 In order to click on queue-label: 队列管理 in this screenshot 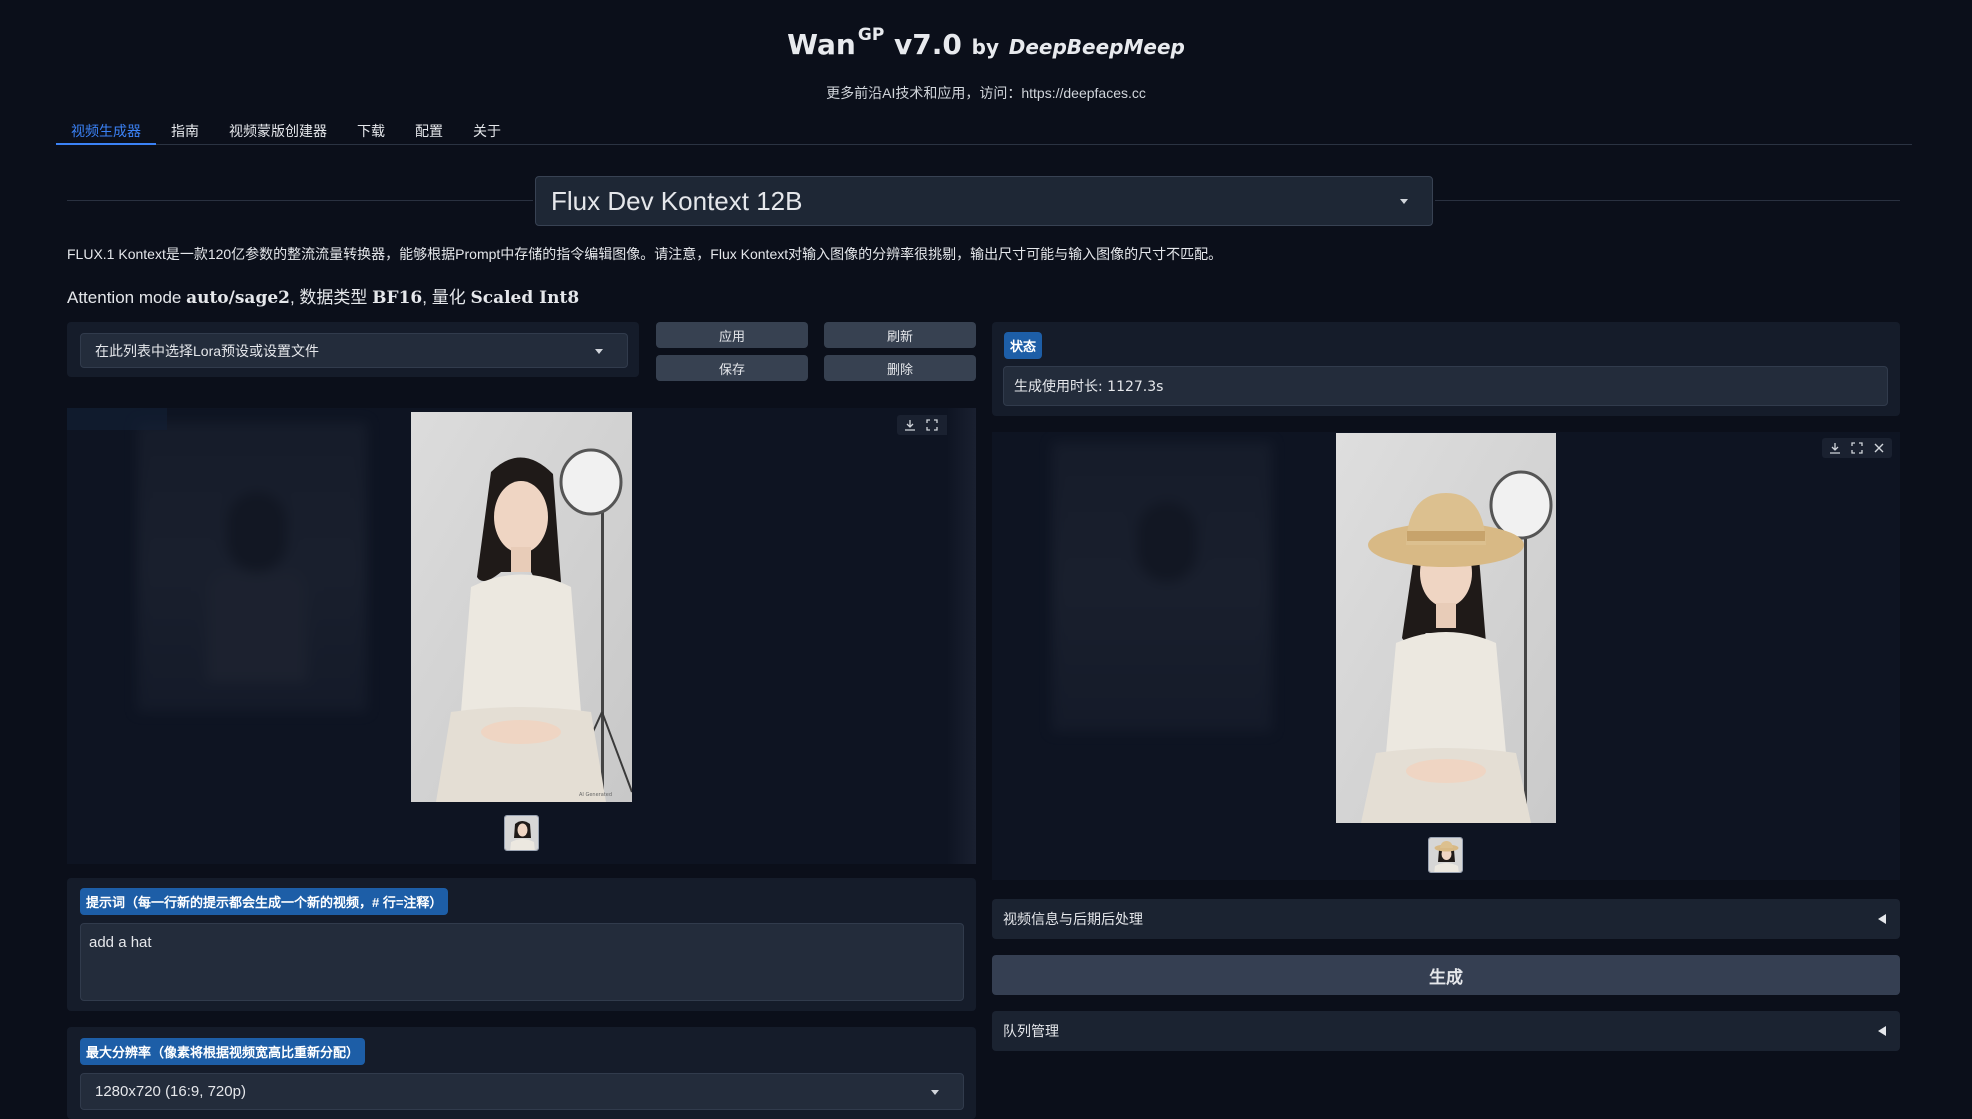, I will do `click(1031, 1031)`.